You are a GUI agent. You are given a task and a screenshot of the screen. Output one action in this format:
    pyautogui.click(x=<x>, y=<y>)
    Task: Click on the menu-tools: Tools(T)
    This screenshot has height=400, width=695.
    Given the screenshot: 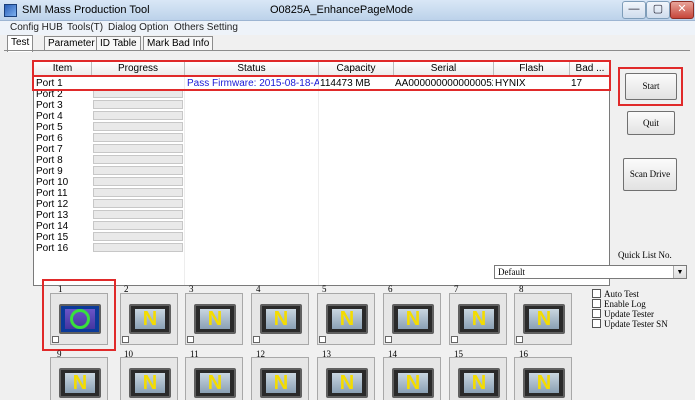 What is the action you would take?
    pyautogui.click(x=85, y=27)
    